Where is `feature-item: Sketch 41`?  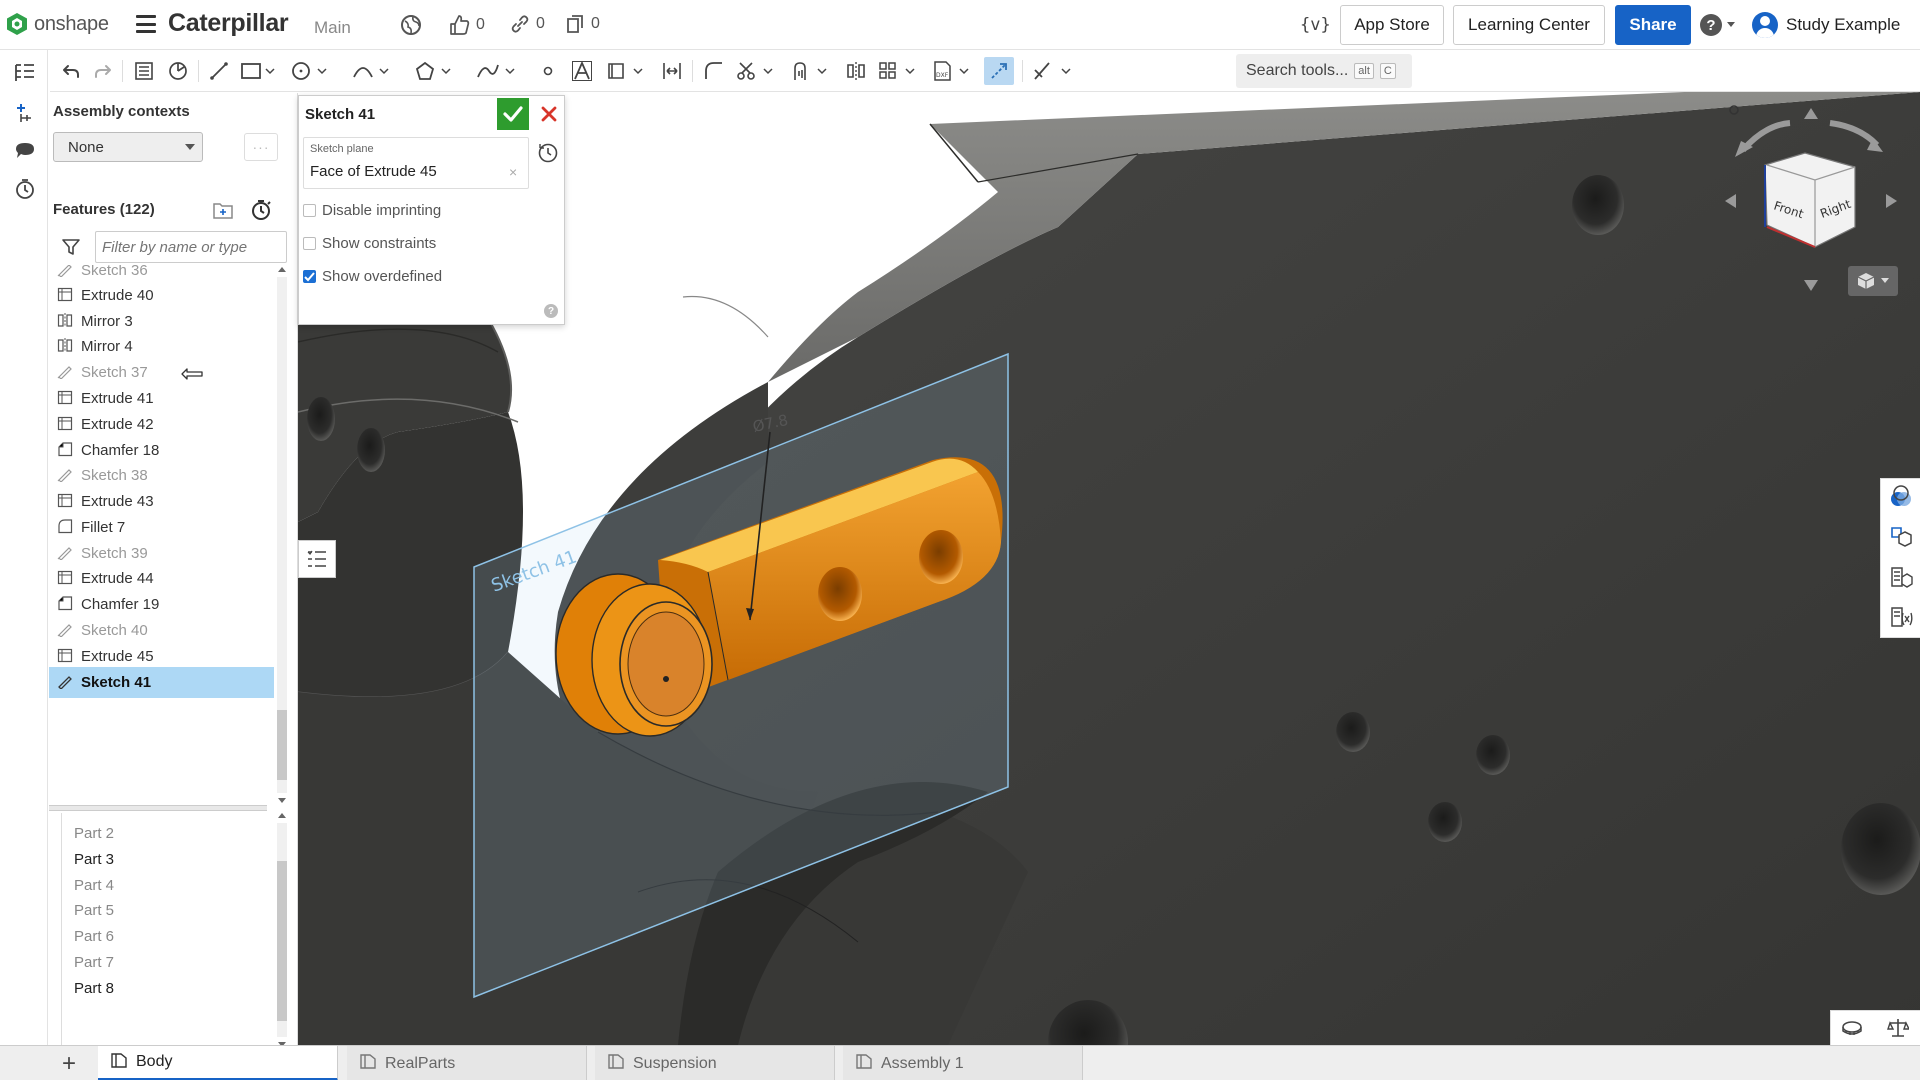
feature-item: Sketch 41 is located at coordinates (161, 682).